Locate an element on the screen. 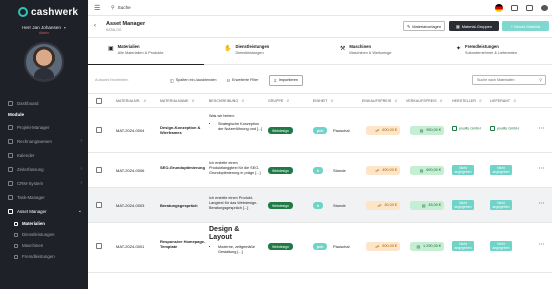  tab-maschinen: ⚒ Maschinen Maschinen & Werkzeuge is located at coordinates (378, 51).